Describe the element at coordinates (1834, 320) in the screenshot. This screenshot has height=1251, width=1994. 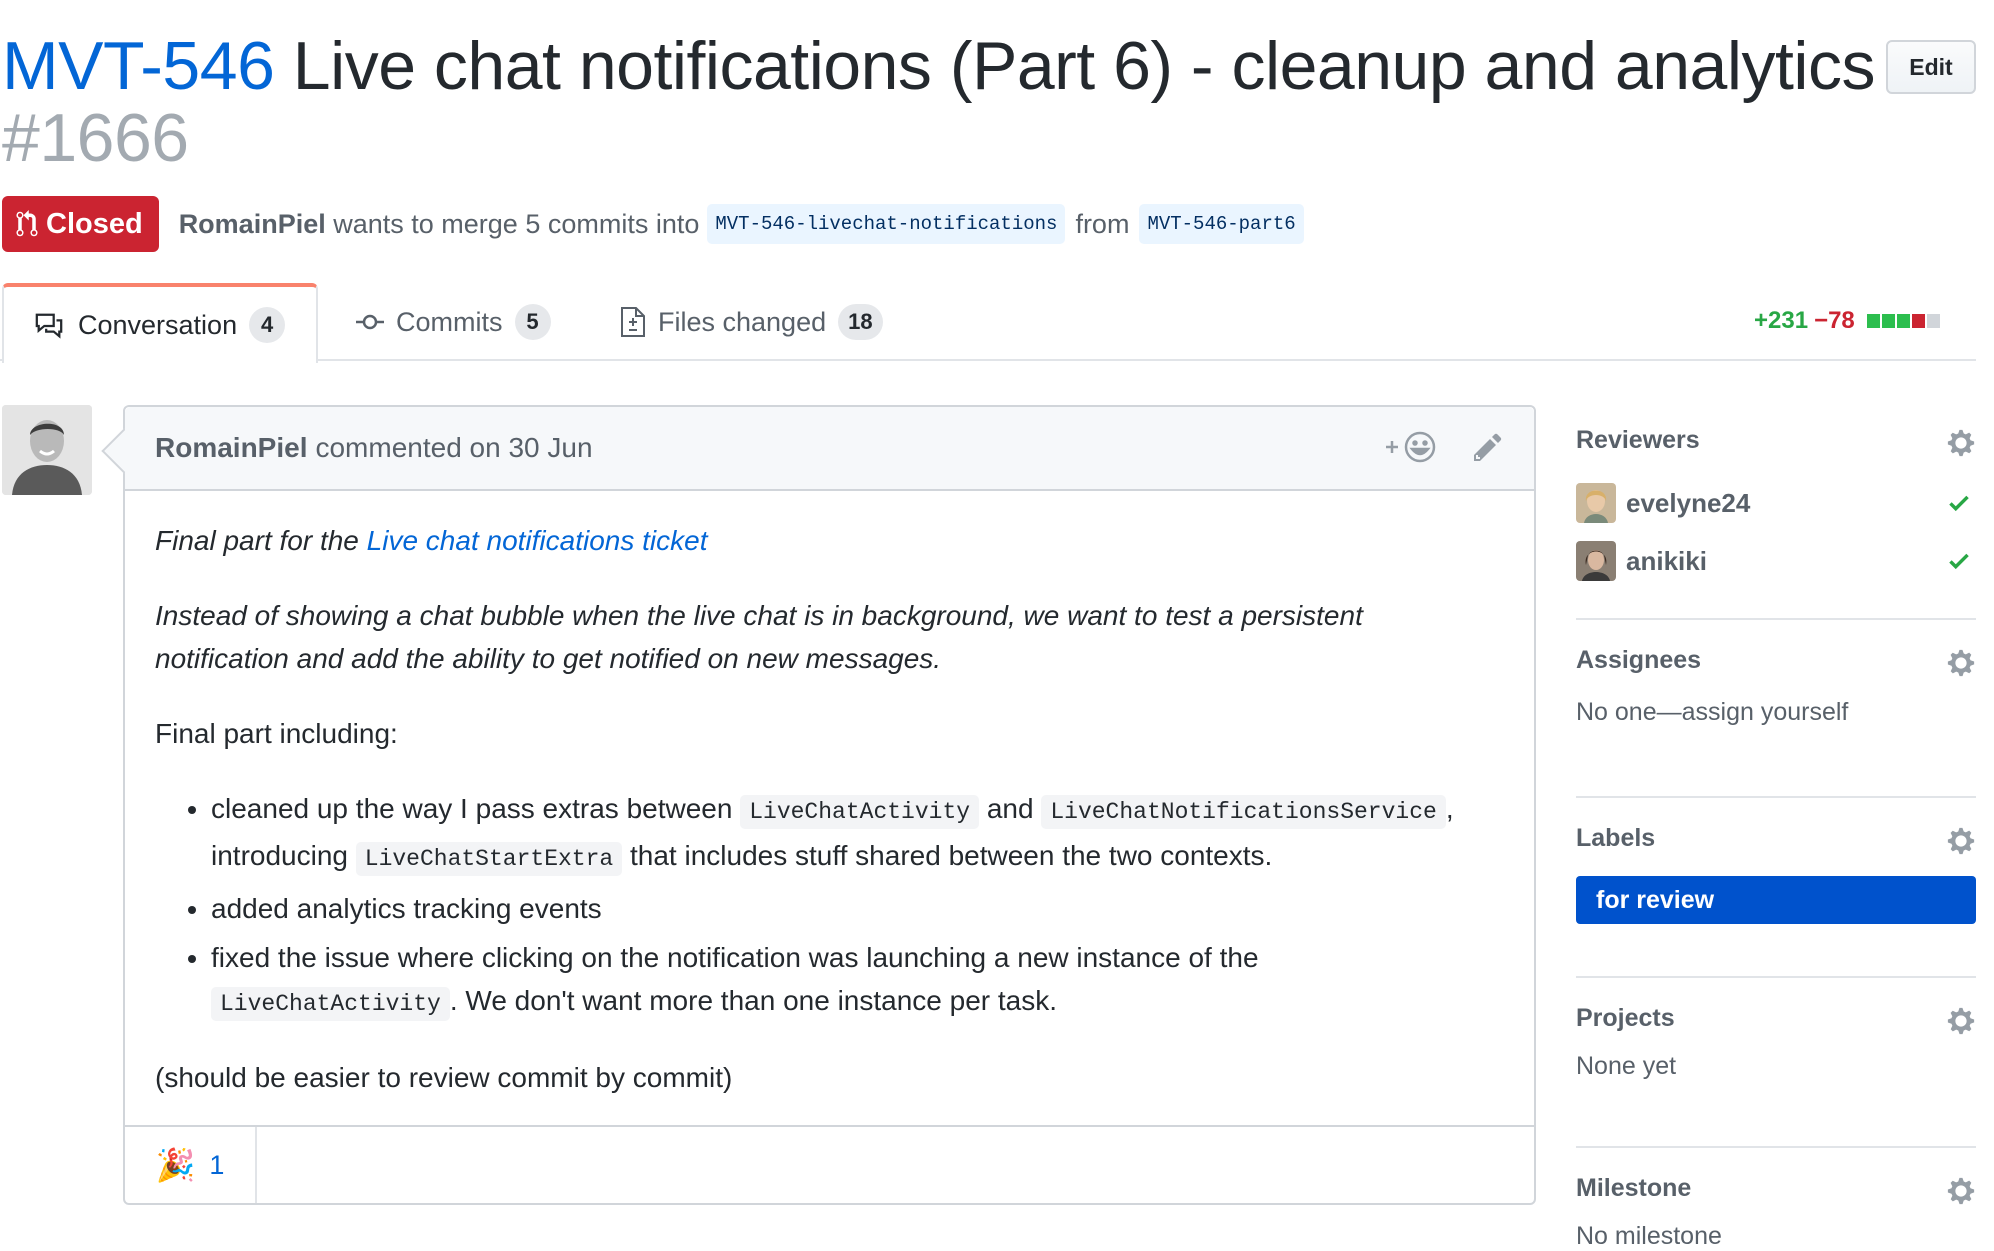
I see `deletions-count: −78` at that location.